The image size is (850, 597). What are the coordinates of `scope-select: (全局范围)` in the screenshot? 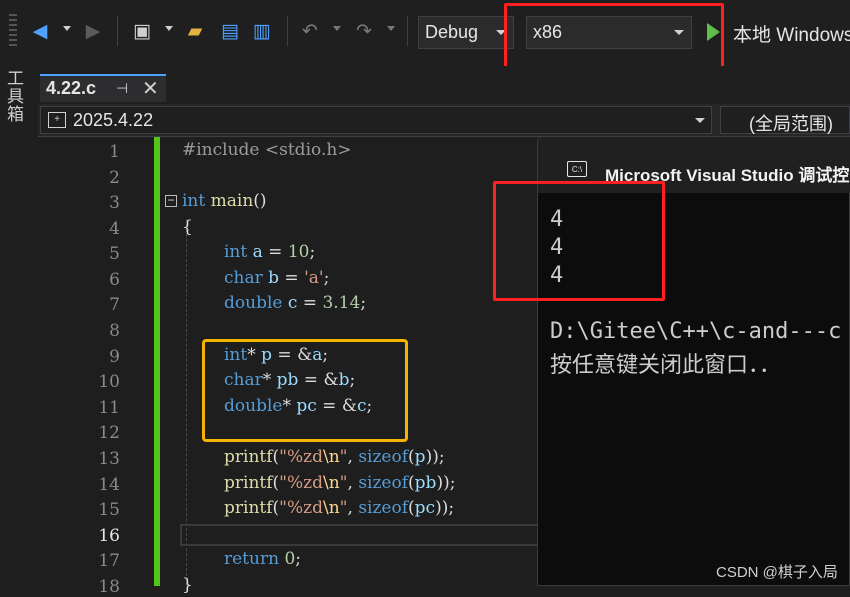 It's located at (785, 120).